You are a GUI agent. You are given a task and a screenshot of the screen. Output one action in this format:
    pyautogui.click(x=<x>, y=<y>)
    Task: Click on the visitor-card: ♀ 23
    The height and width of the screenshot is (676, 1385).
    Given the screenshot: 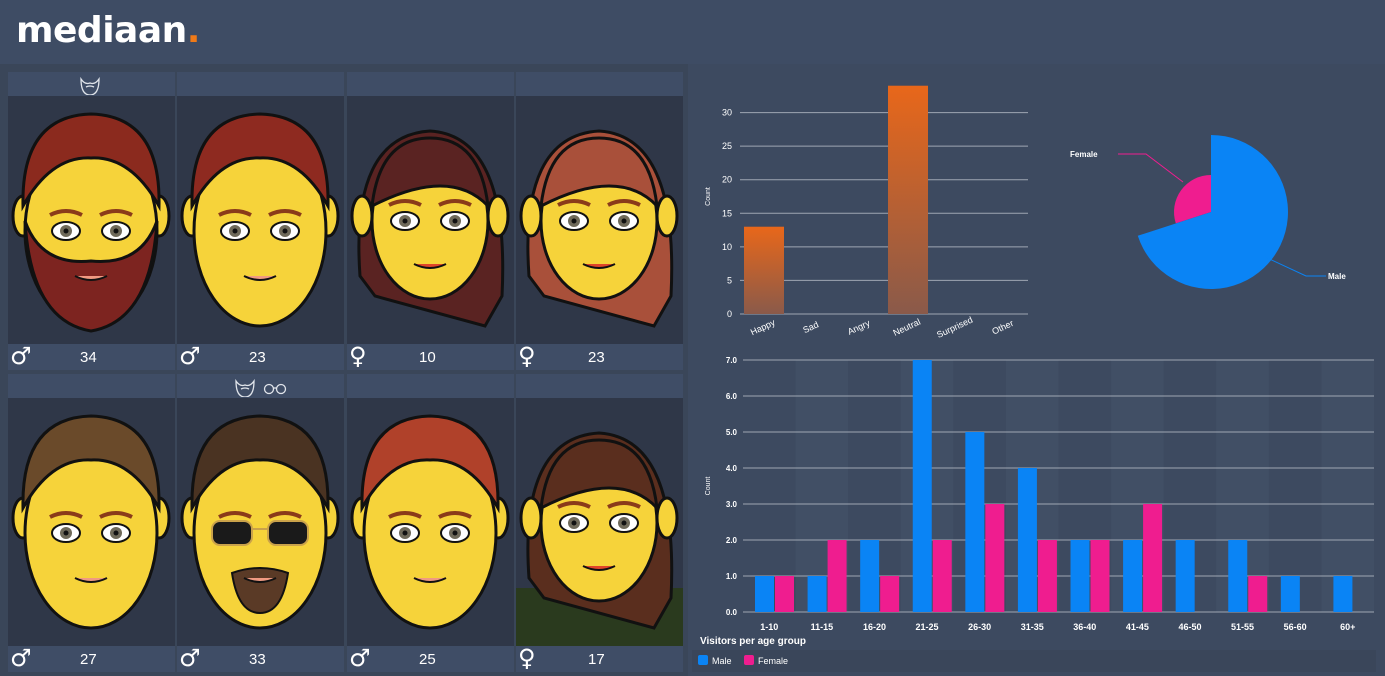 What is the action you would take?
    pyautogui.click(x=599, y=221)
    